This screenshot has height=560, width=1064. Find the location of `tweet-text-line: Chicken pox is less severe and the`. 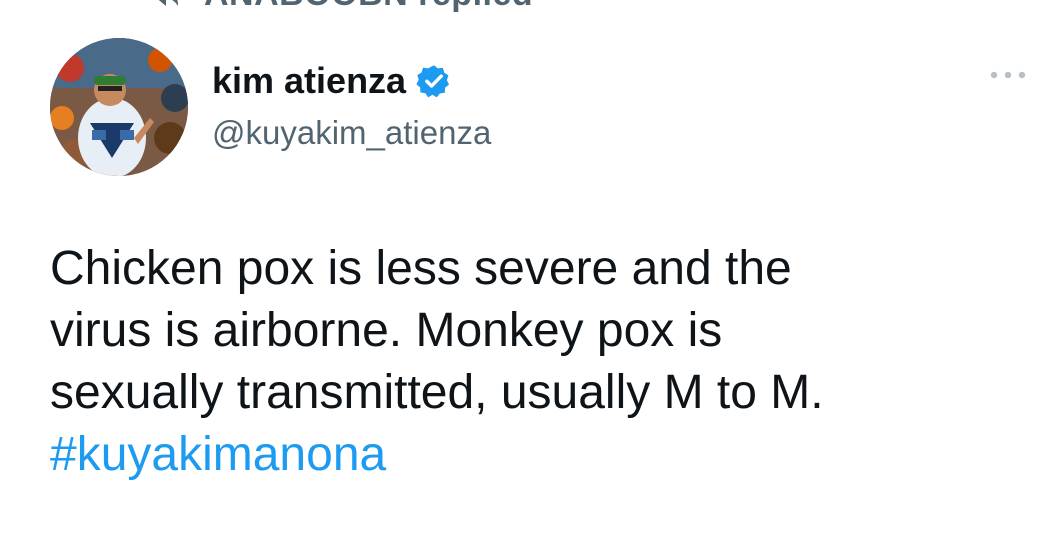

tweet-text-line: Chicken pox is less severe and the is located at coordinates (421, 268).